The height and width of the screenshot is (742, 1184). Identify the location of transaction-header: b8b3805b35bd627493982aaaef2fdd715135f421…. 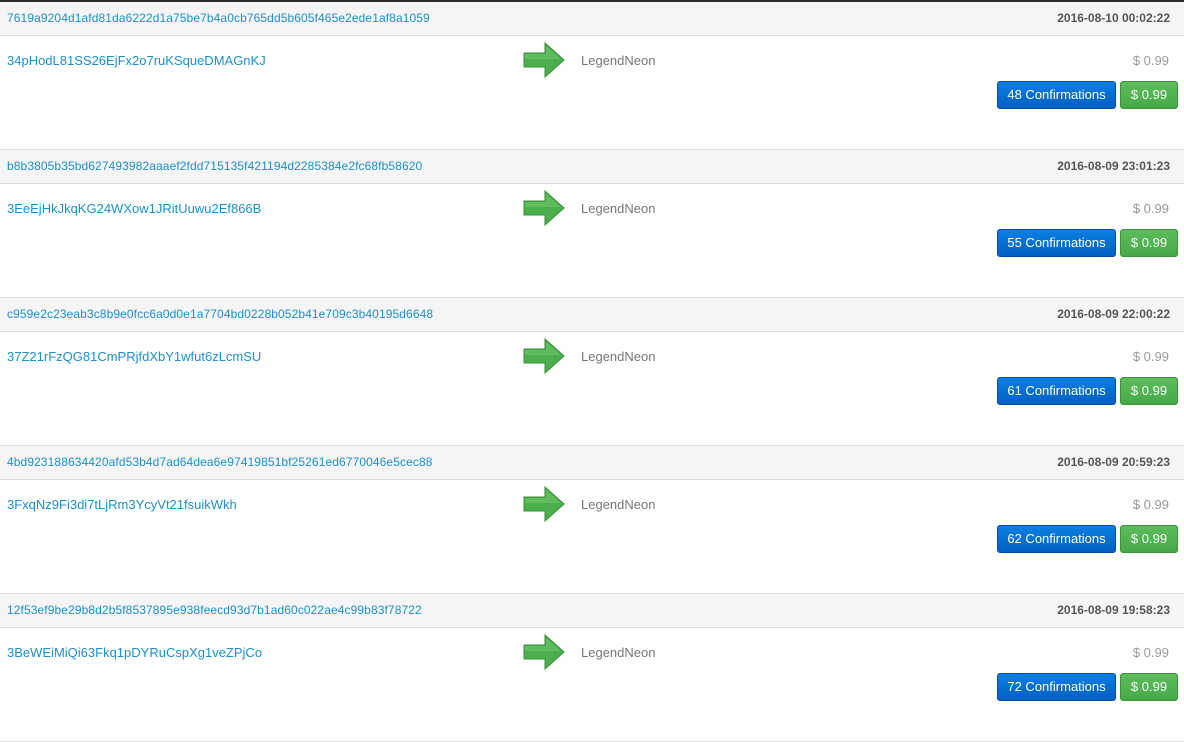
(592, 167).